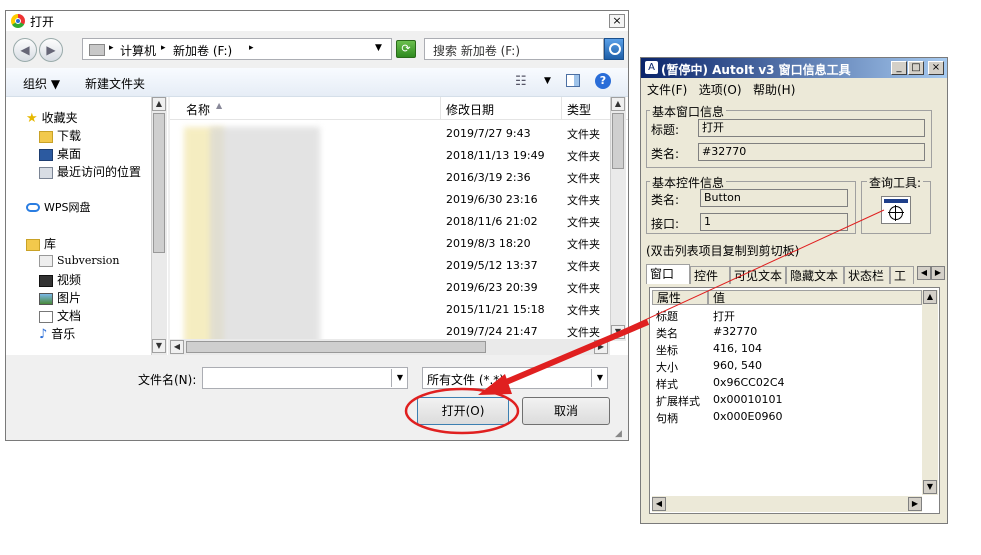 This screenshot has height=555, width=981. Describe the element at coordinates (495, 384) in the screenshot. I see `annotation-arrow-head` at that location.